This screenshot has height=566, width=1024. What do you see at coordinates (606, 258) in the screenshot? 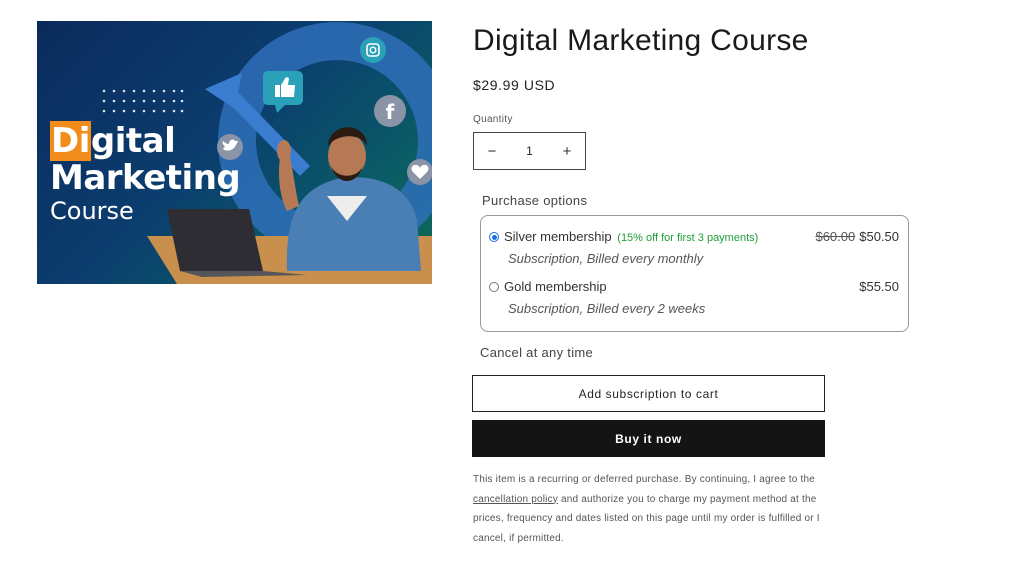
I see `silver-description: Subscription, Billed every monthly` at bounding box center [606, 258].